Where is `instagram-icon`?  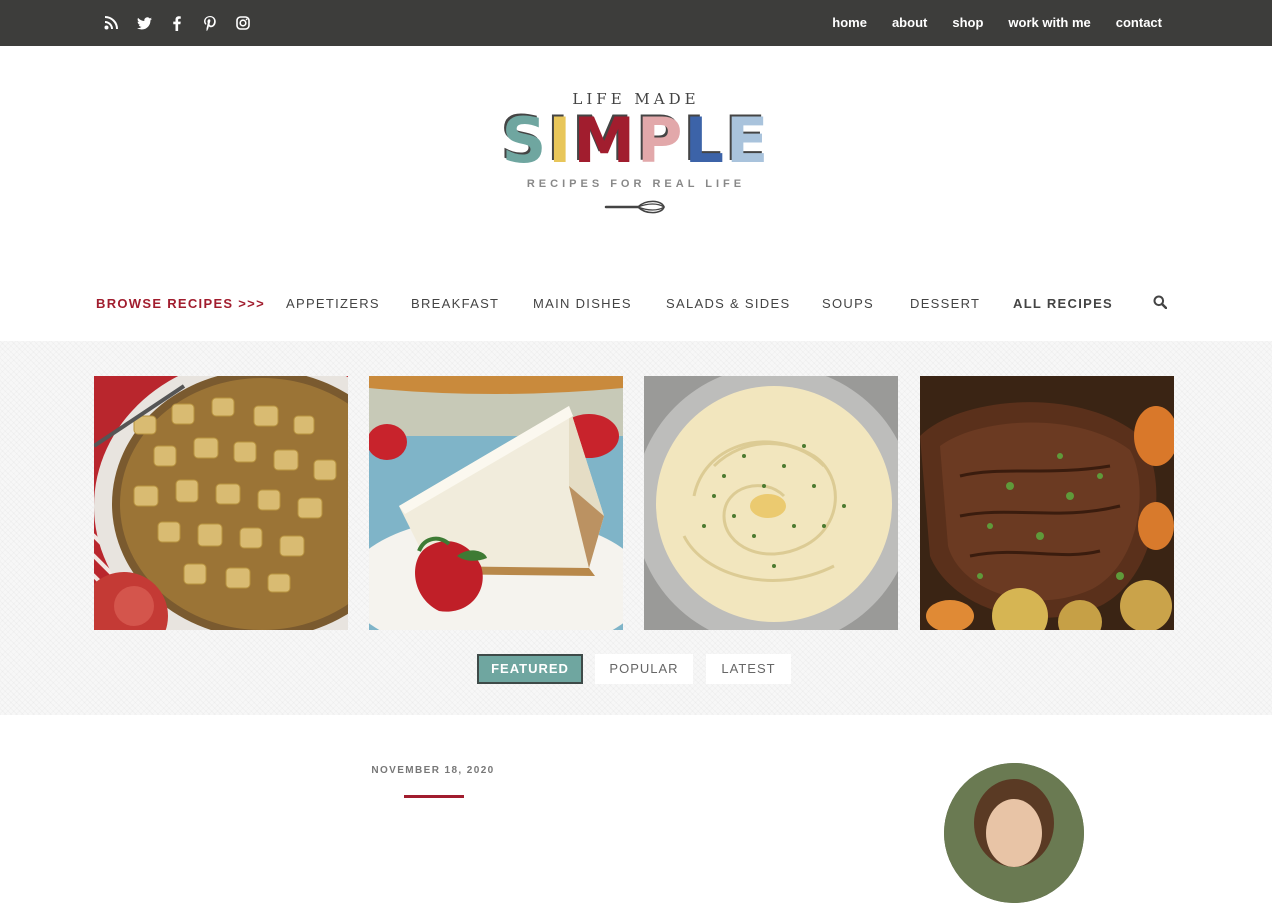 instagram-icon is located at coordinates (243, 23).